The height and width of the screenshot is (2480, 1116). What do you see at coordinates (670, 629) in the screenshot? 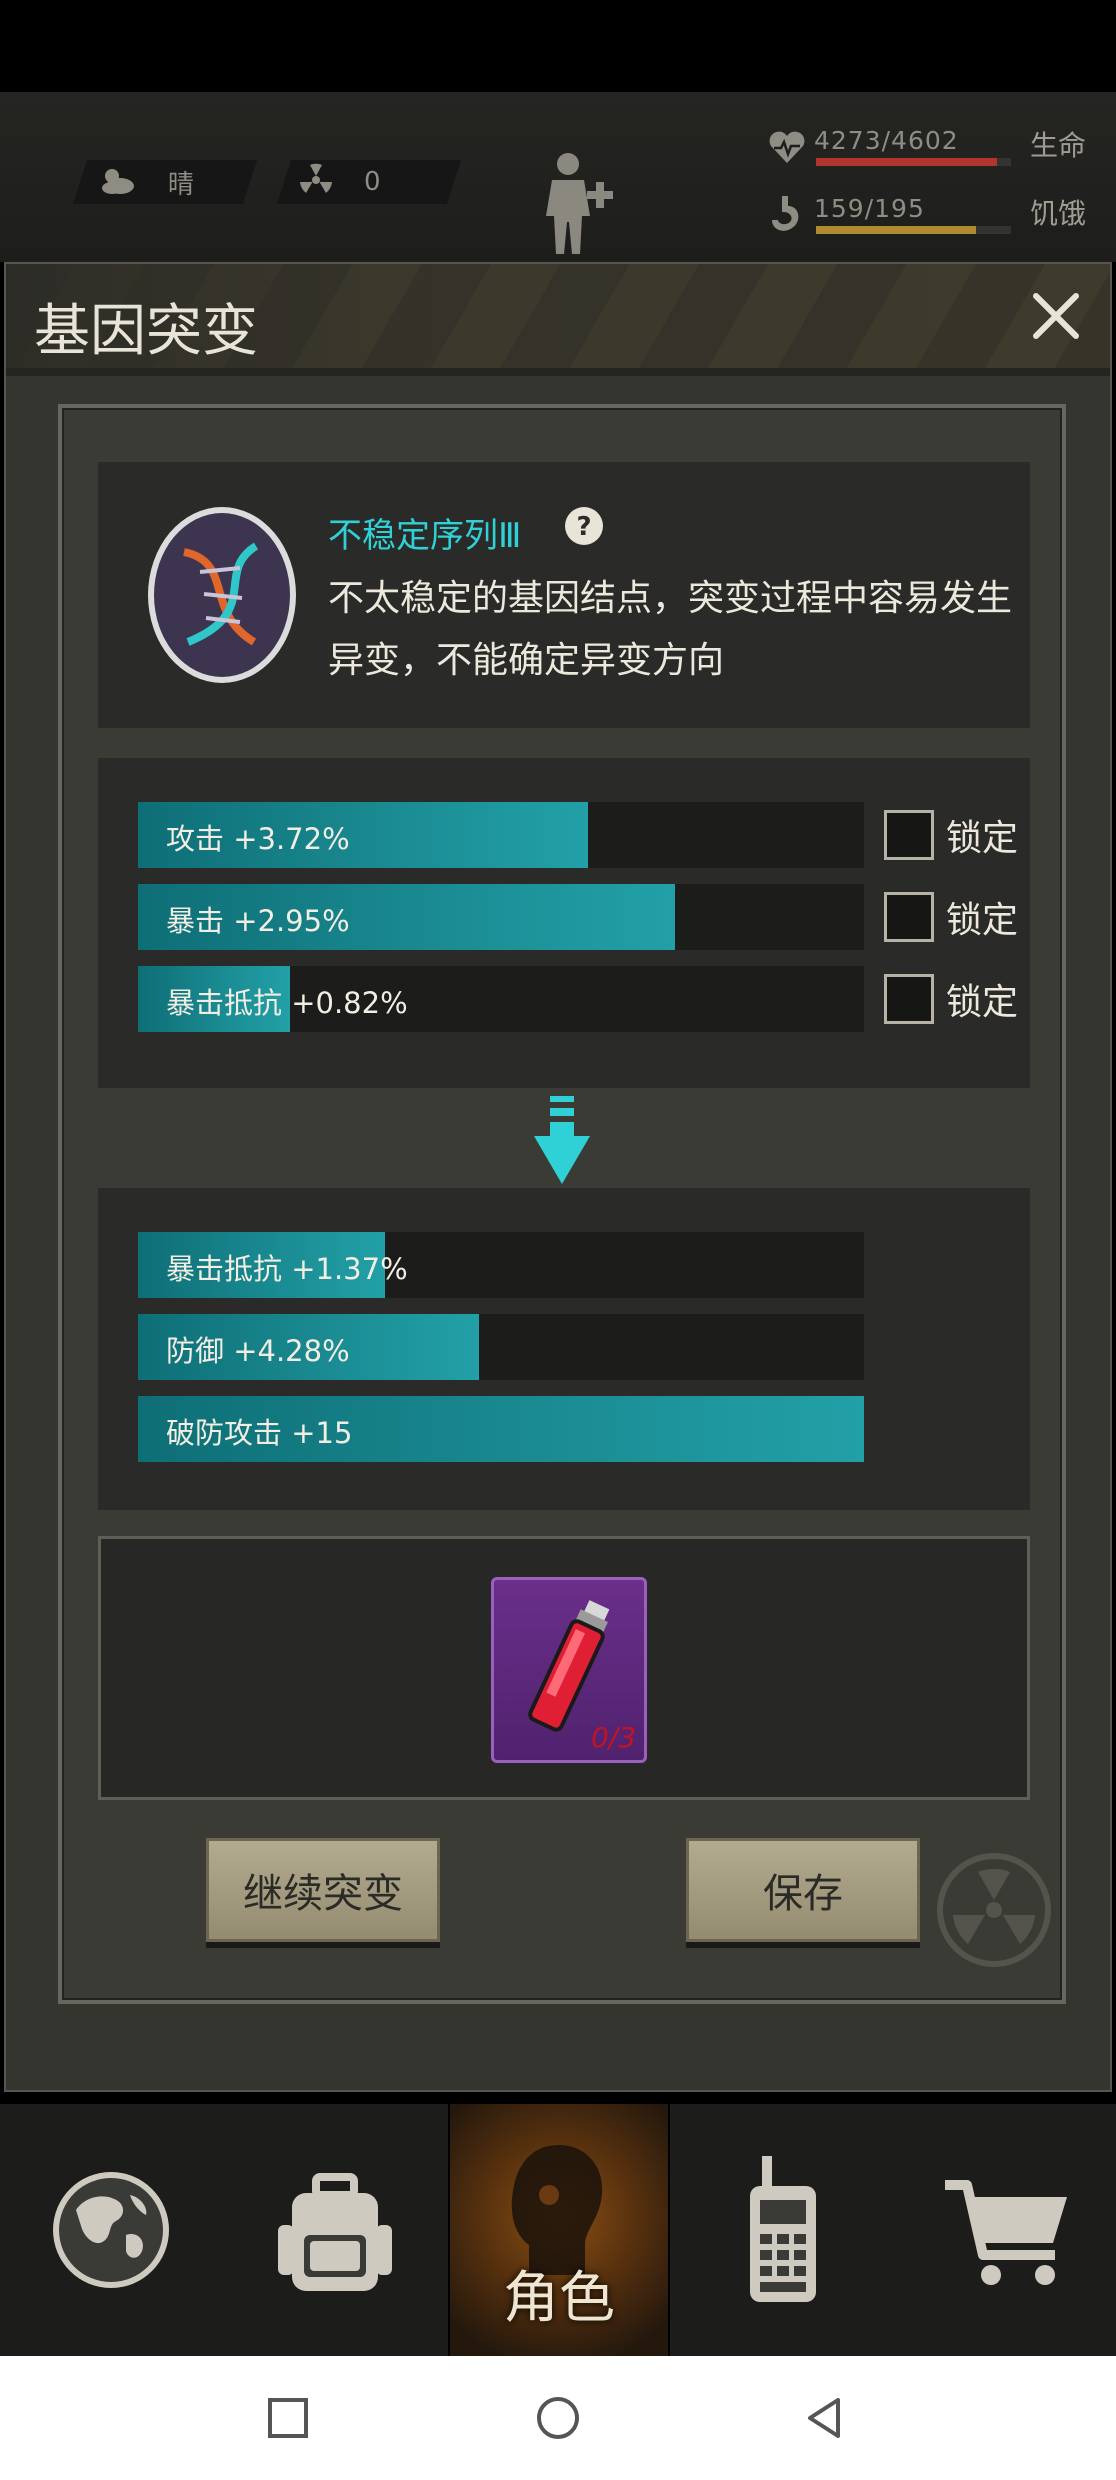
I see `gene-description: 不太稳定的基因结点，突变过程中容易发生异变，不能确定异变方向` at bounding box center [670, 629].